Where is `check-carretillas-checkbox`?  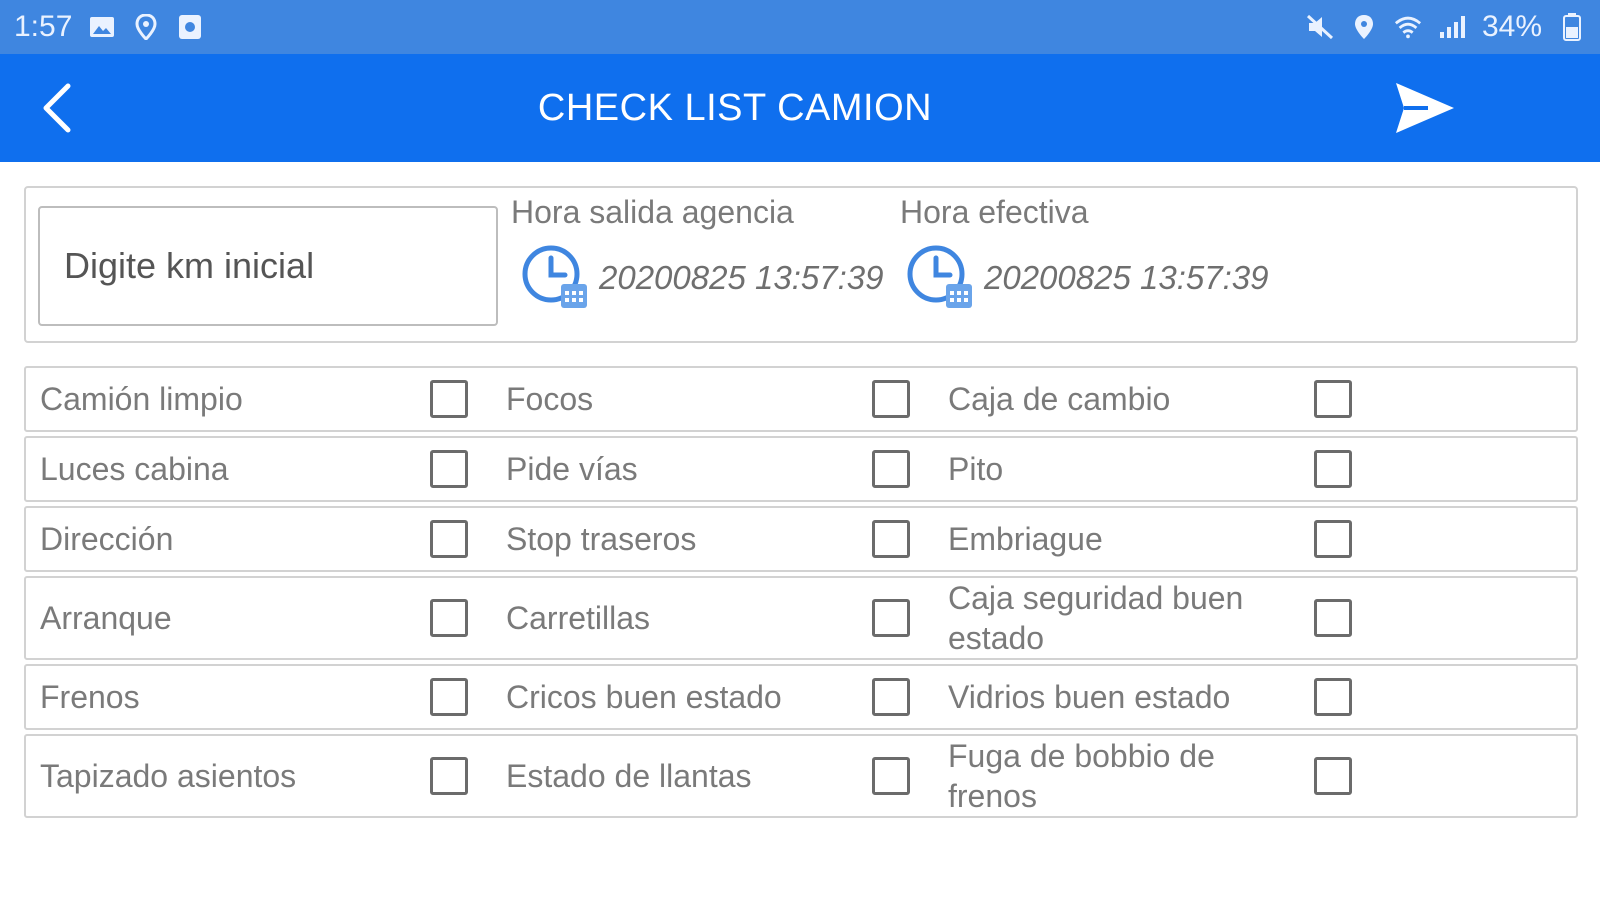 check-carretillas-checkbox is located at coordinates (891, 618).